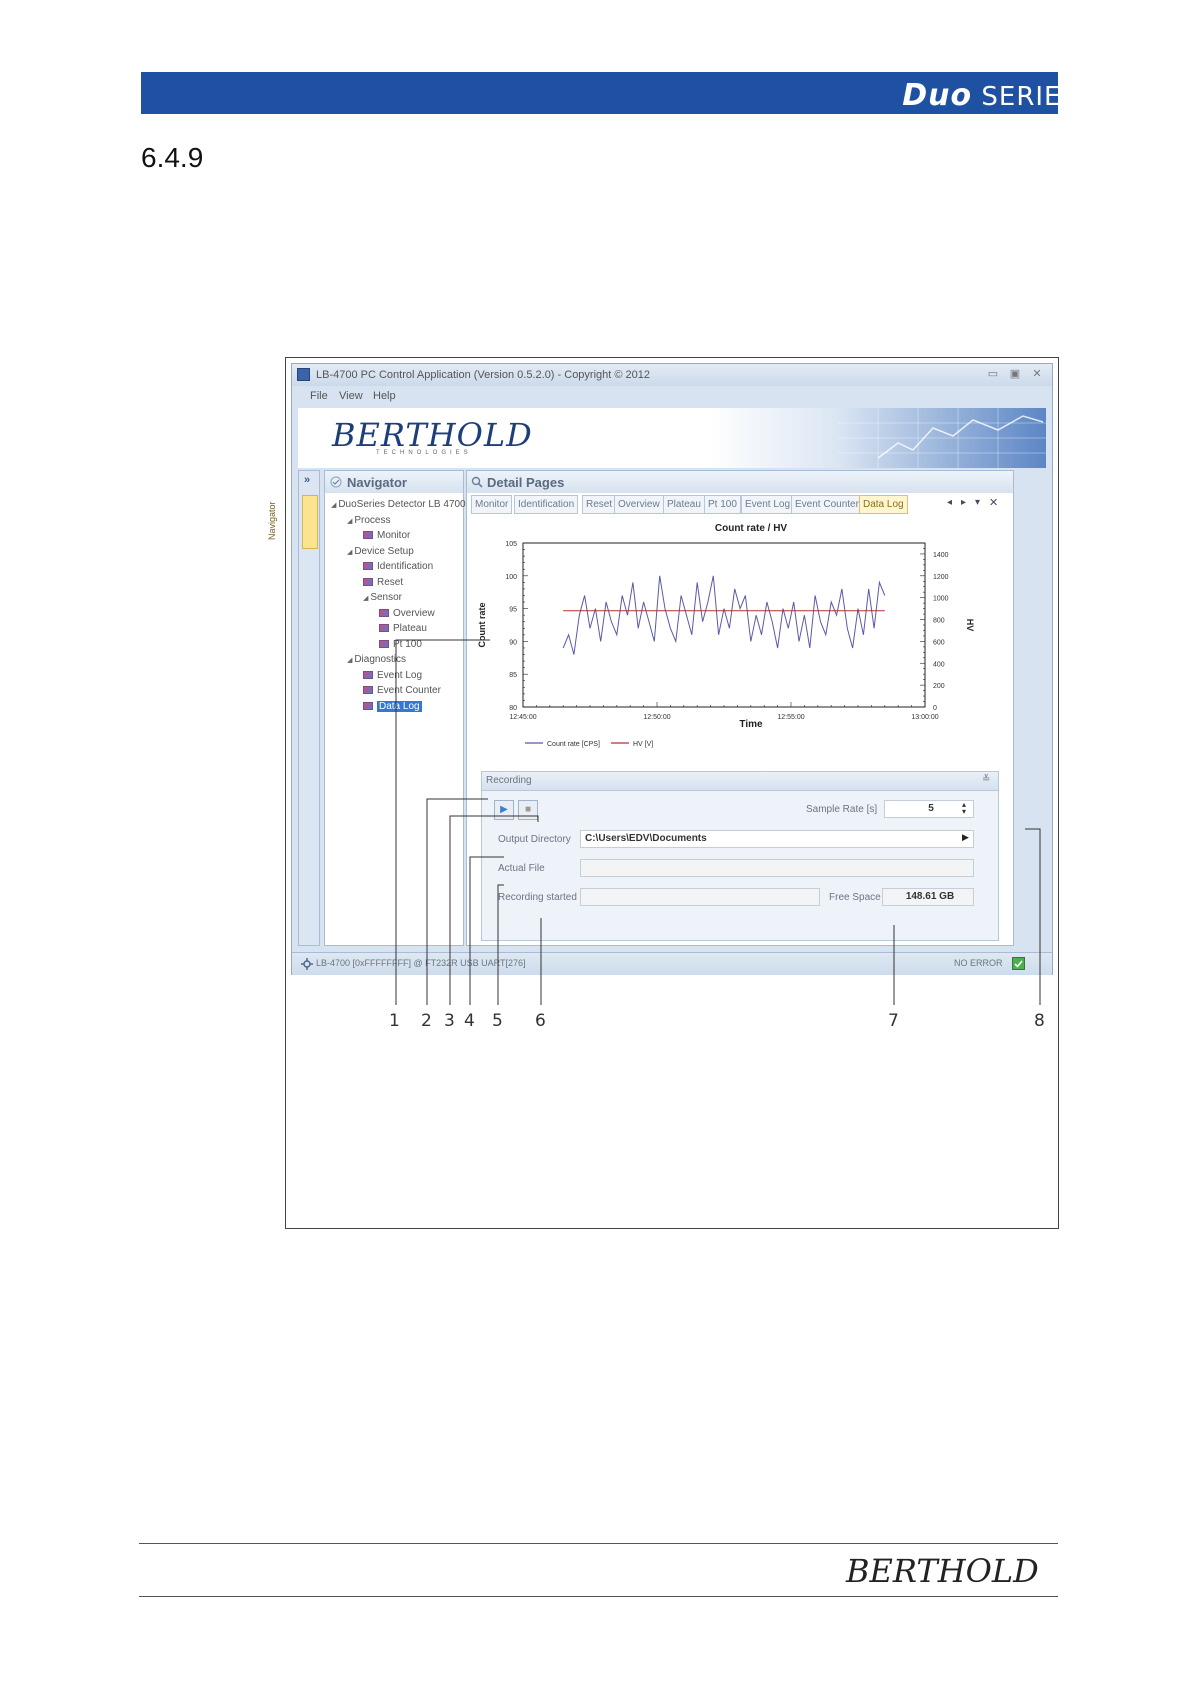 The height and width of the screenshot is (1684, 1191). What do you see at coordinates (598, 1596) in the screenshot?
I see `footer-rule-bottom` at bounding box center [598, 1596].